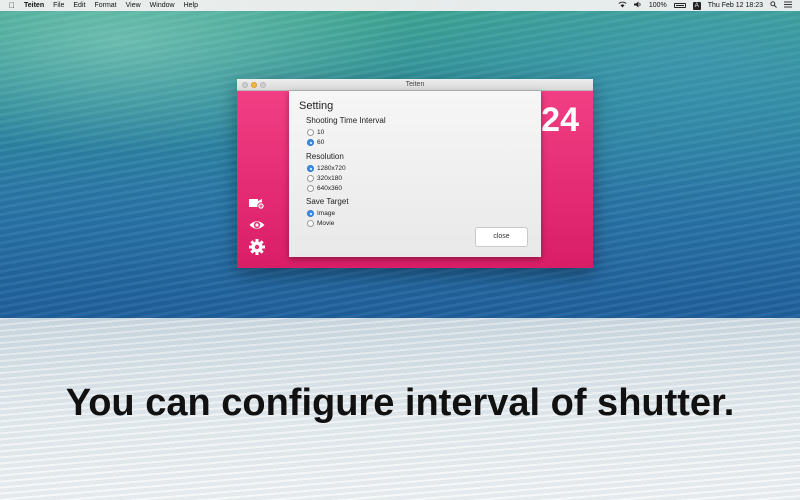 This screenshot has height=500, width=800. Describe the element at coordinates (321, 132) in the screenshot. I see `radio-label: 10` at that location.